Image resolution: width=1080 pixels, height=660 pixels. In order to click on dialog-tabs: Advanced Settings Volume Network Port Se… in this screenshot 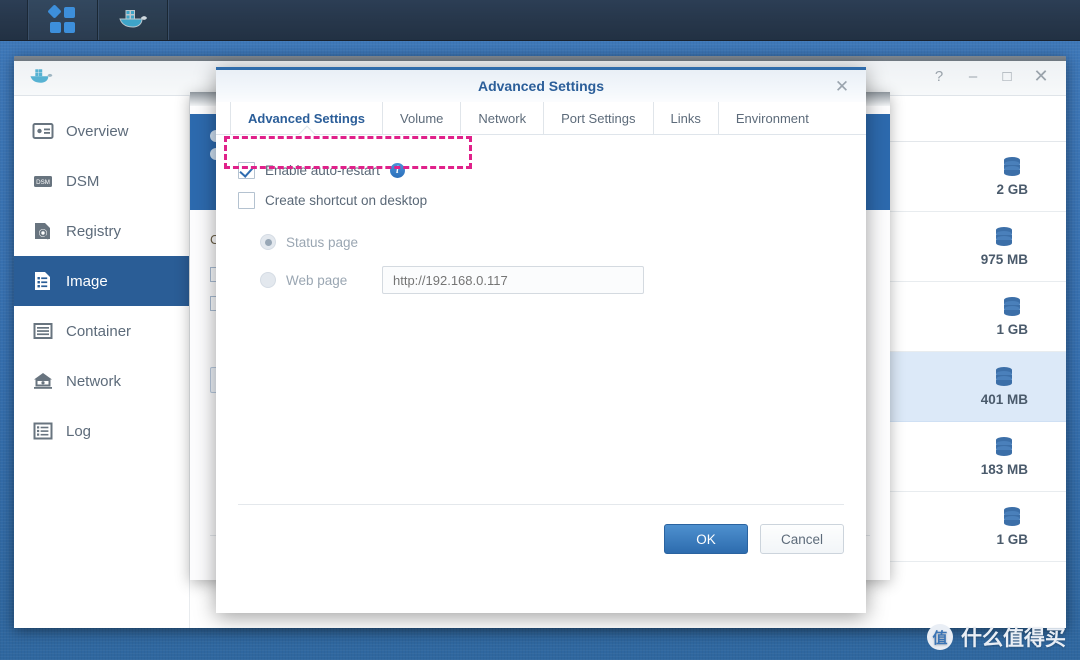, I will do `click(541, 118)`.